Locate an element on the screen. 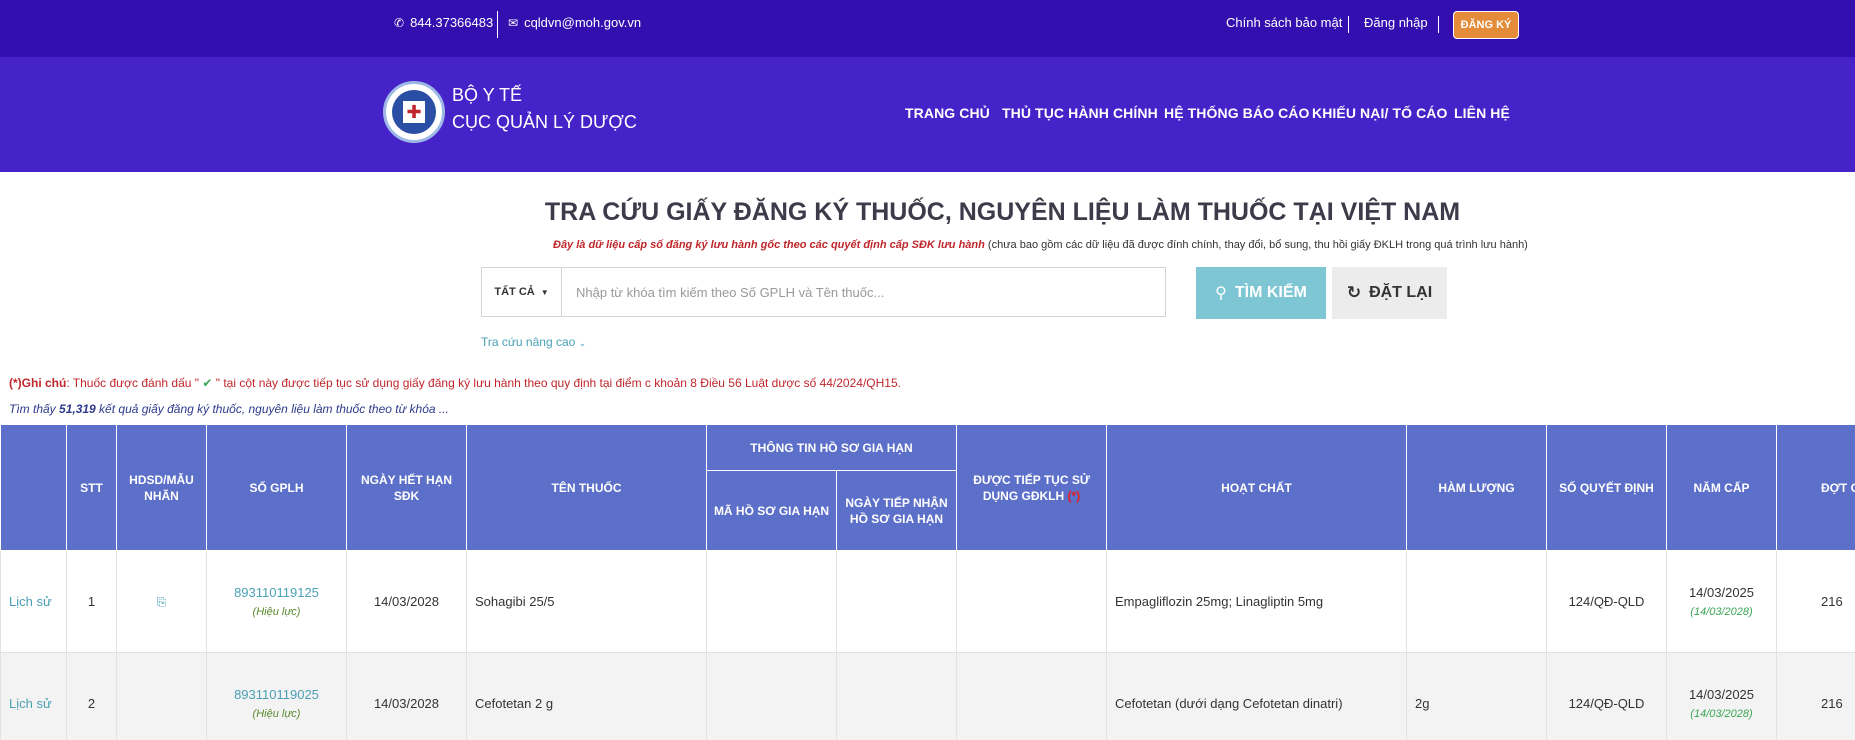 This screenshot has height=740, width=1855. email-address: cqldvn@moh.gov.vn is located at coordinates (583, 22).